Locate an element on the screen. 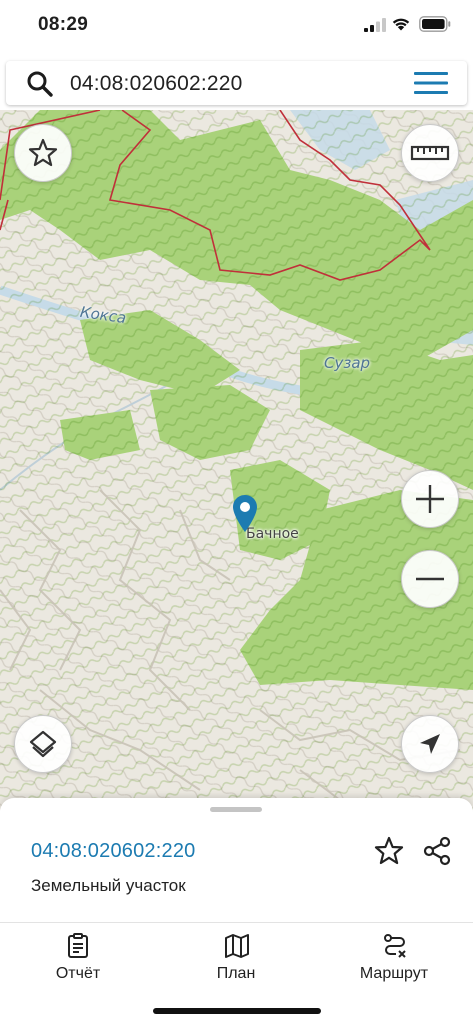 The height and width of the screenshot is (1024, 473). search-bar: 04:08:020602:220 is located at coordinates (236, 83).